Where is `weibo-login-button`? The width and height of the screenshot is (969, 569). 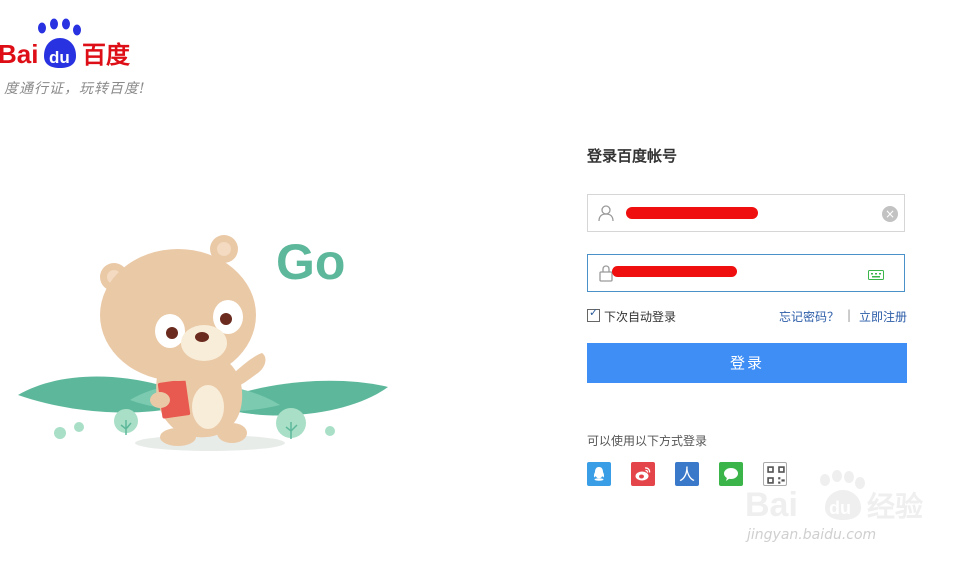 weibo-login-button is located at coordinates (643, 474).